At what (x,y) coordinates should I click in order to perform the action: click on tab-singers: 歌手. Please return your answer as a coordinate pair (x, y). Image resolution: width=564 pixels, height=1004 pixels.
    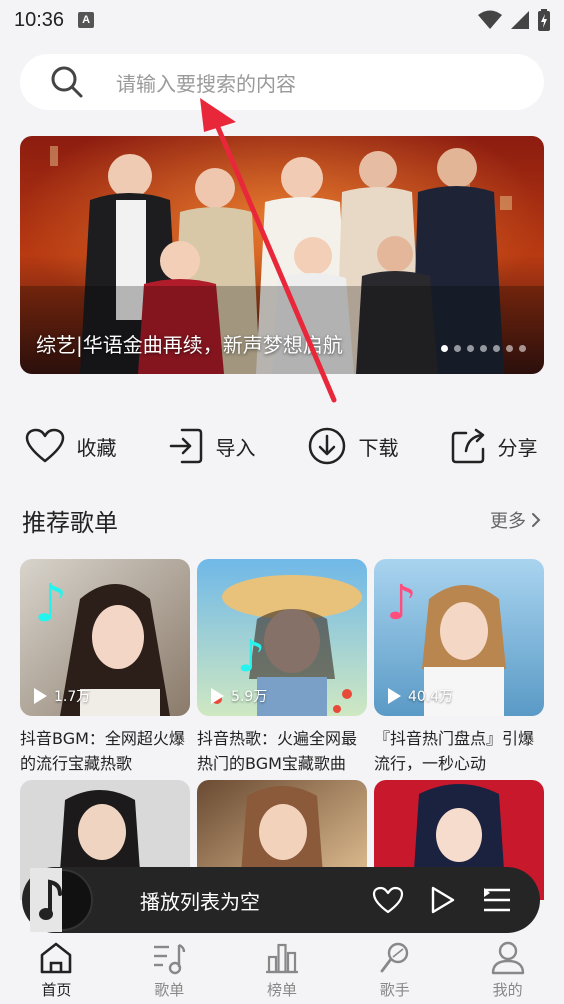
    Looking at the image, I should click on (394, 970).